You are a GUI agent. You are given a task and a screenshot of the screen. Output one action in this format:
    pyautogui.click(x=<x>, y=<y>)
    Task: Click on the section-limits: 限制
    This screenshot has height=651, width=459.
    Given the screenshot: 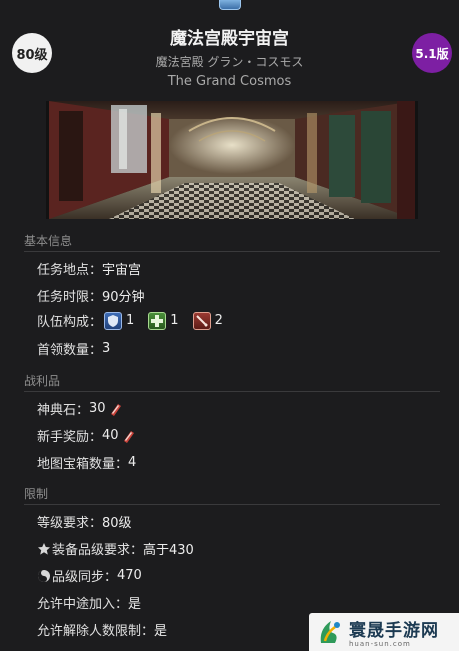 What is the action you would take?
    pyautogui.click(x=232, y=495)
    